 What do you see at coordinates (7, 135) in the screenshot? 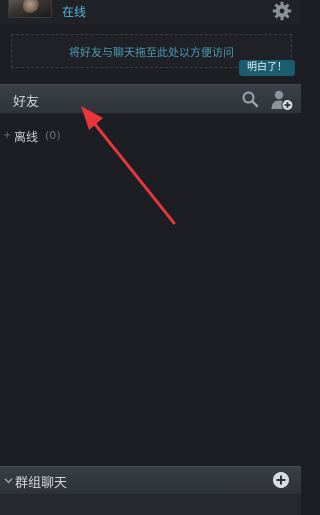
I see `expand-icon: +` at bounding box center [7, 135].